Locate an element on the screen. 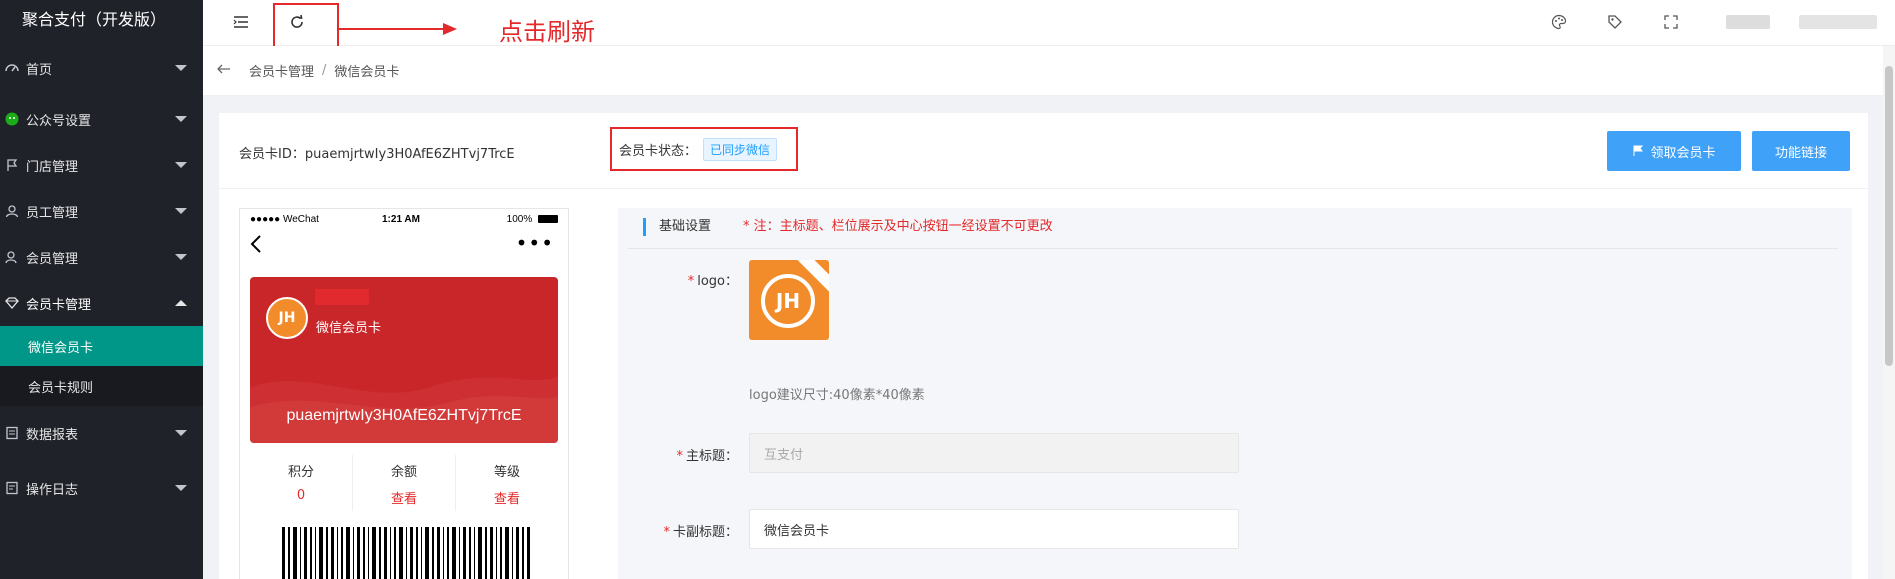 The image size is (1895, 579). stat-value: 0 is located at coordinates (301, 495).